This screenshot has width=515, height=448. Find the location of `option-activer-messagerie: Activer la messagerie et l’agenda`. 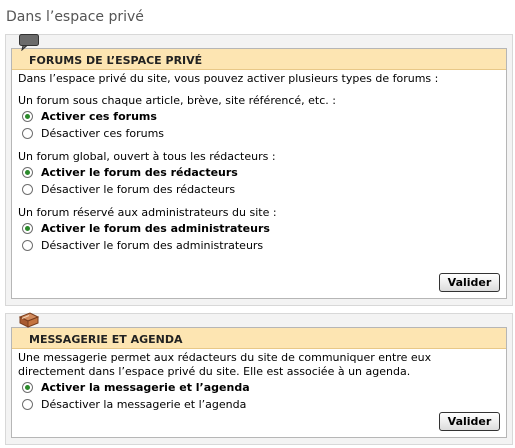

option-activer-messagerie: Activer la messagerie et l’agenda is located at coordinates (259, 387).